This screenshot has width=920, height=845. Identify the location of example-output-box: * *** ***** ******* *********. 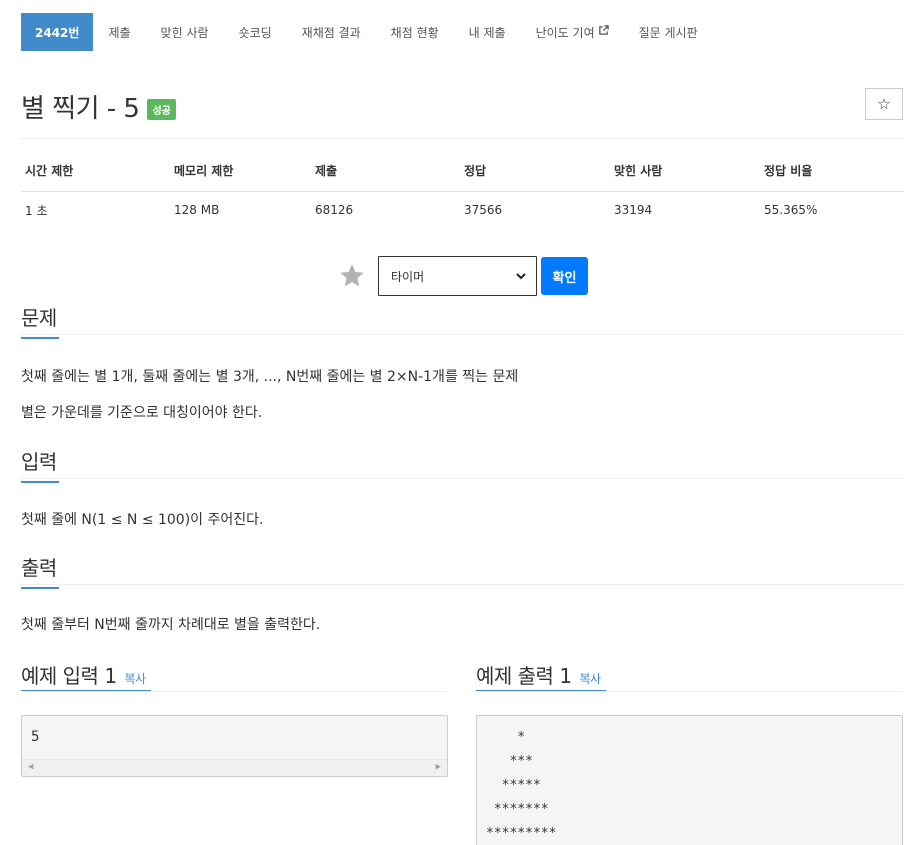
(689, 780).